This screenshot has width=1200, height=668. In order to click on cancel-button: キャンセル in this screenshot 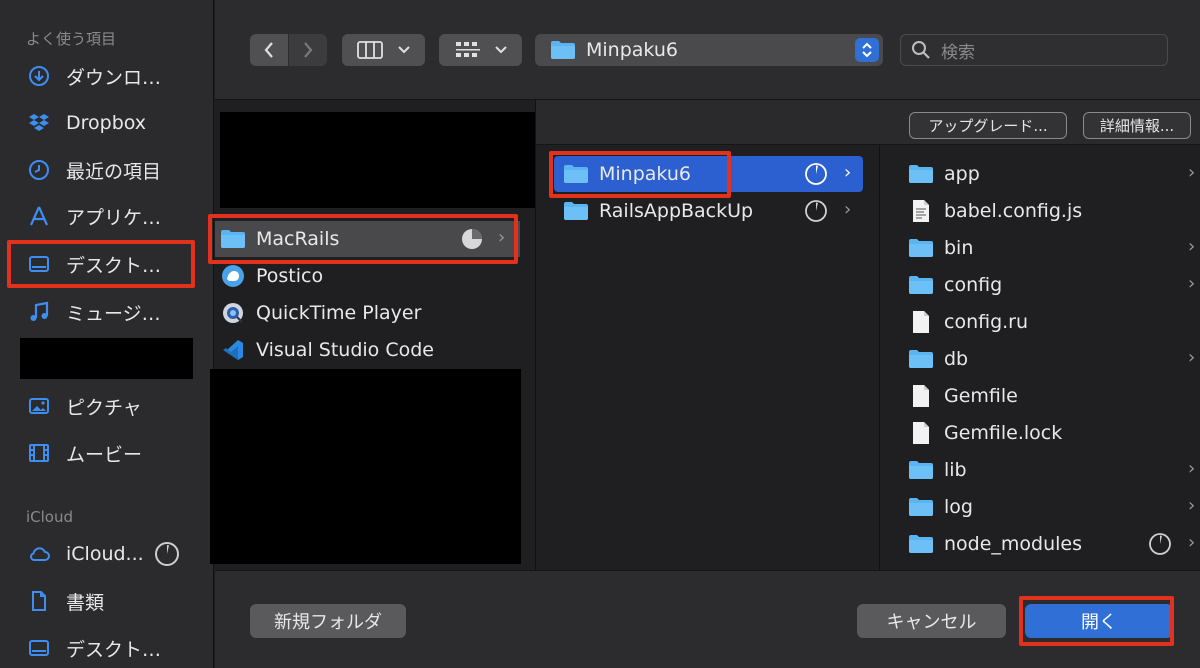, I will do `click(931, 621)`.